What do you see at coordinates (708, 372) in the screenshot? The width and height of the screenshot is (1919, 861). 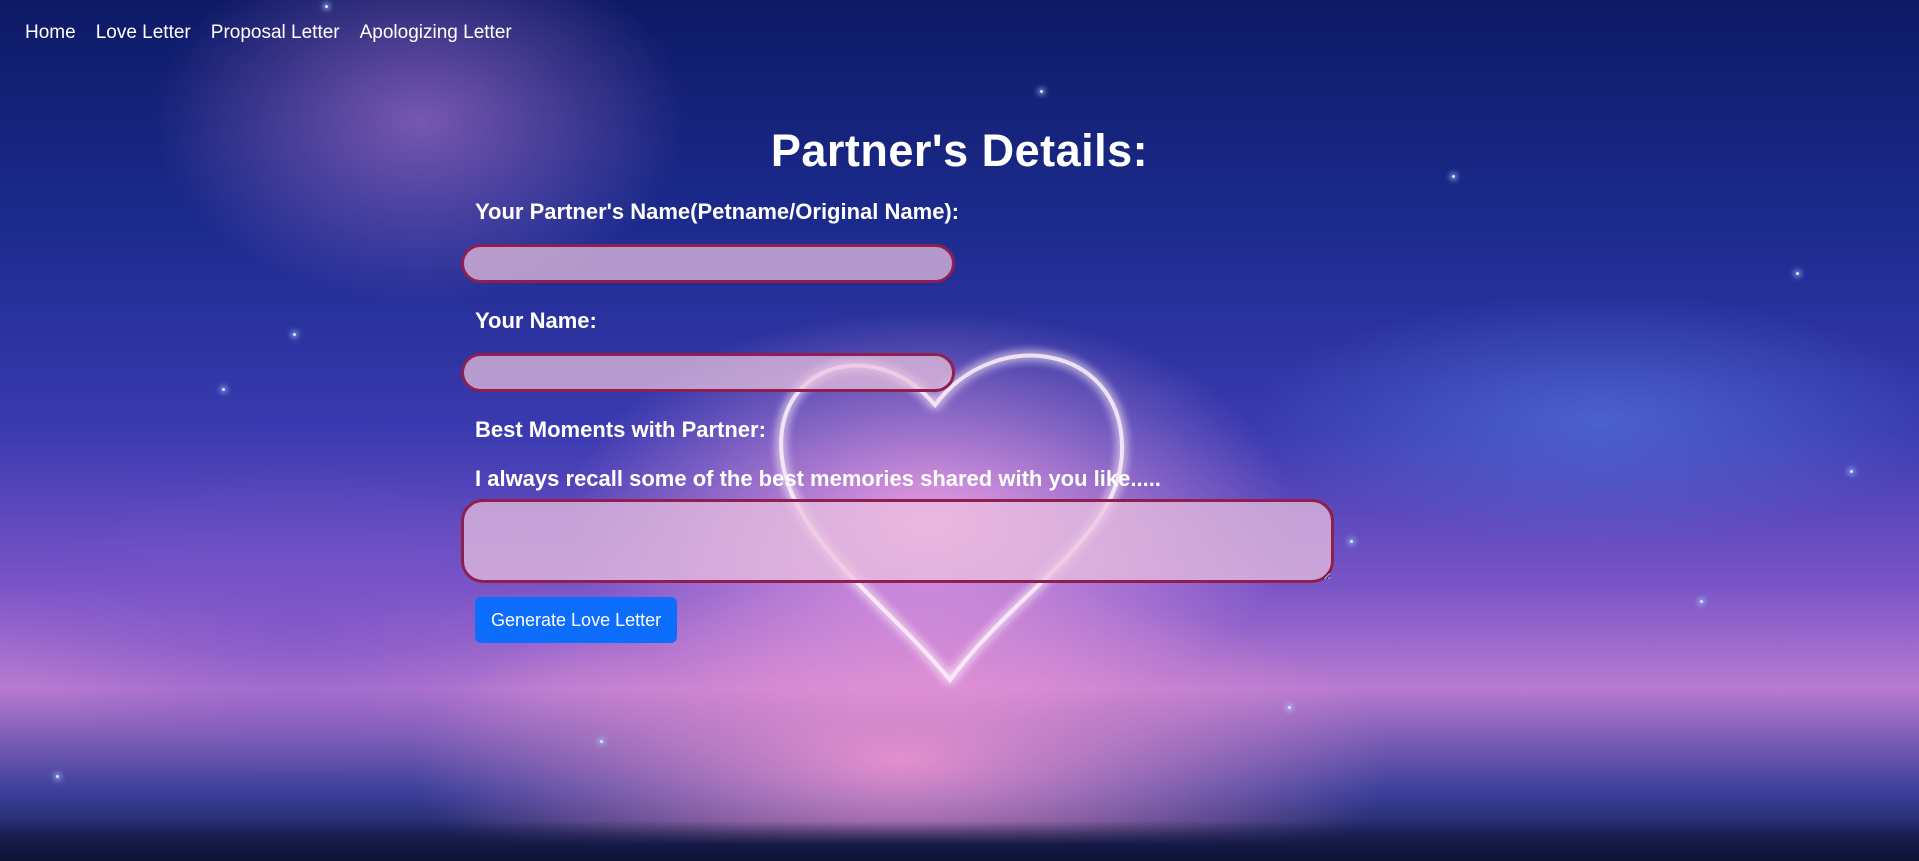 I see `your-name-input` at bounding box center [708, 372].